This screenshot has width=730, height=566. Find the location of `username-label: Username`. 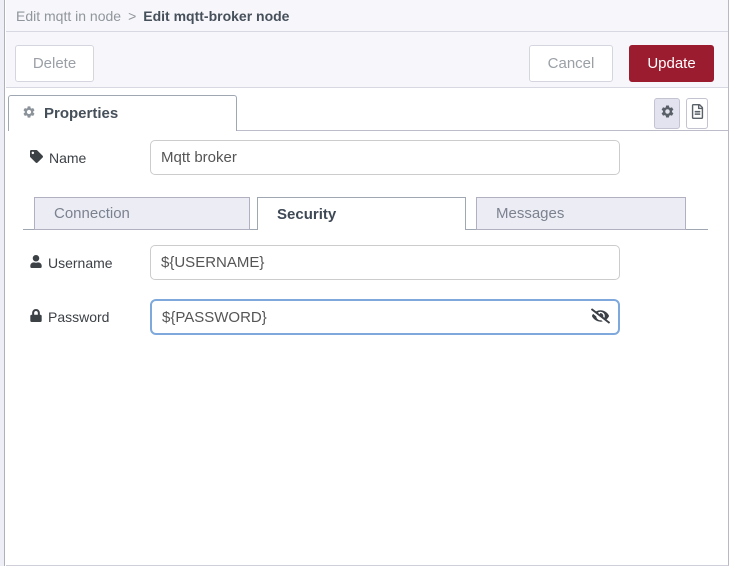

username-label: Username is located at coordinates (88, 262).